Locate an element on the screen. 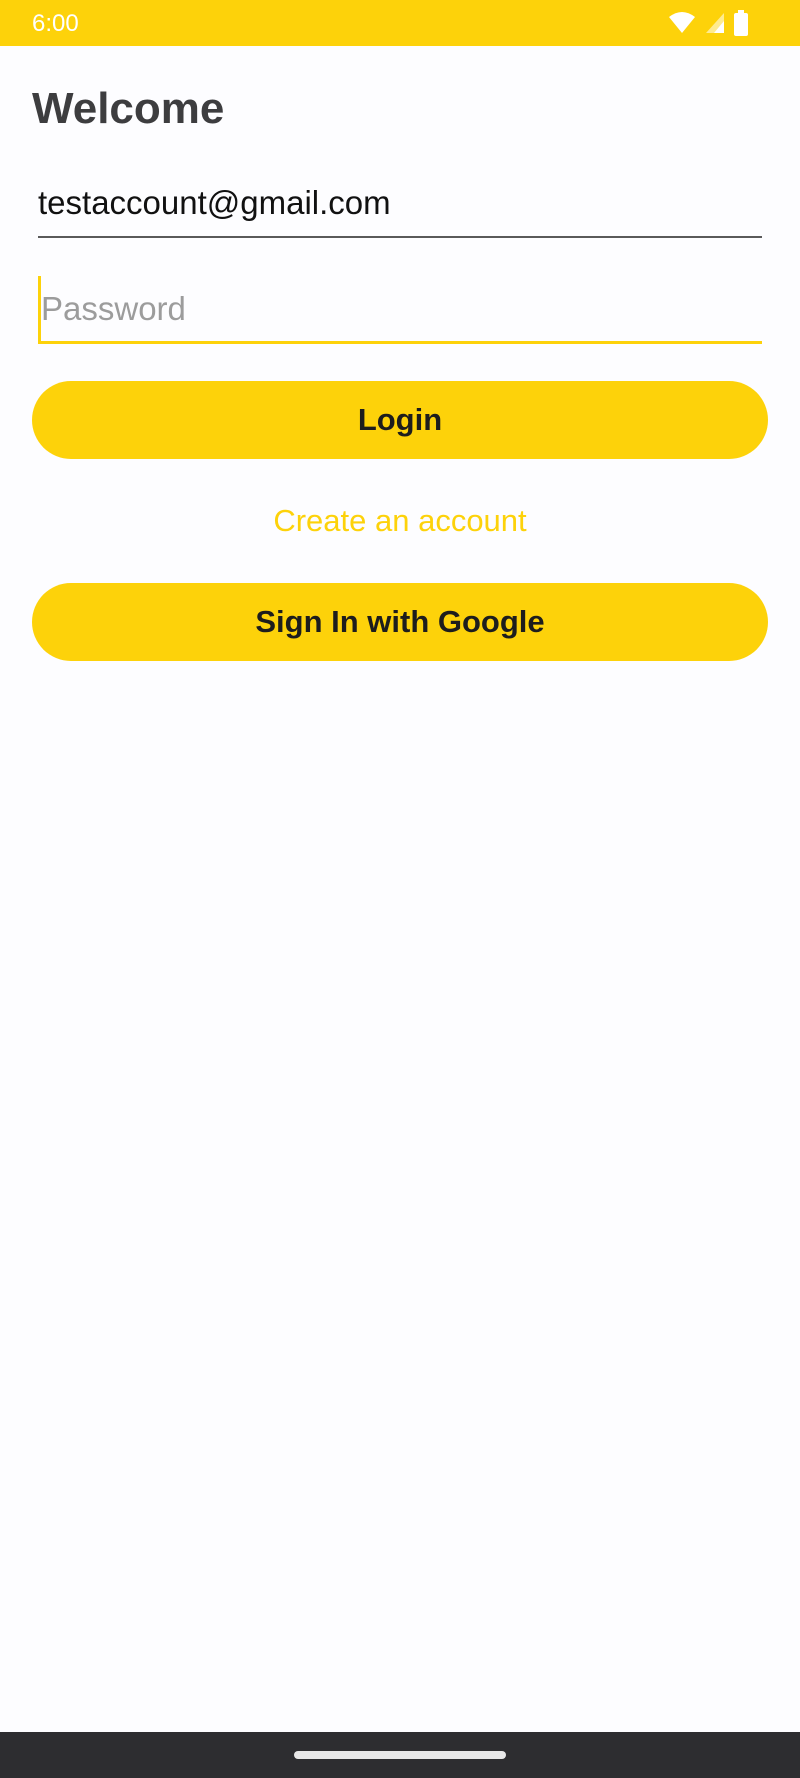 This screenshot has height=1778, width=800. login-button: Login is located at coordinates (400, 420).